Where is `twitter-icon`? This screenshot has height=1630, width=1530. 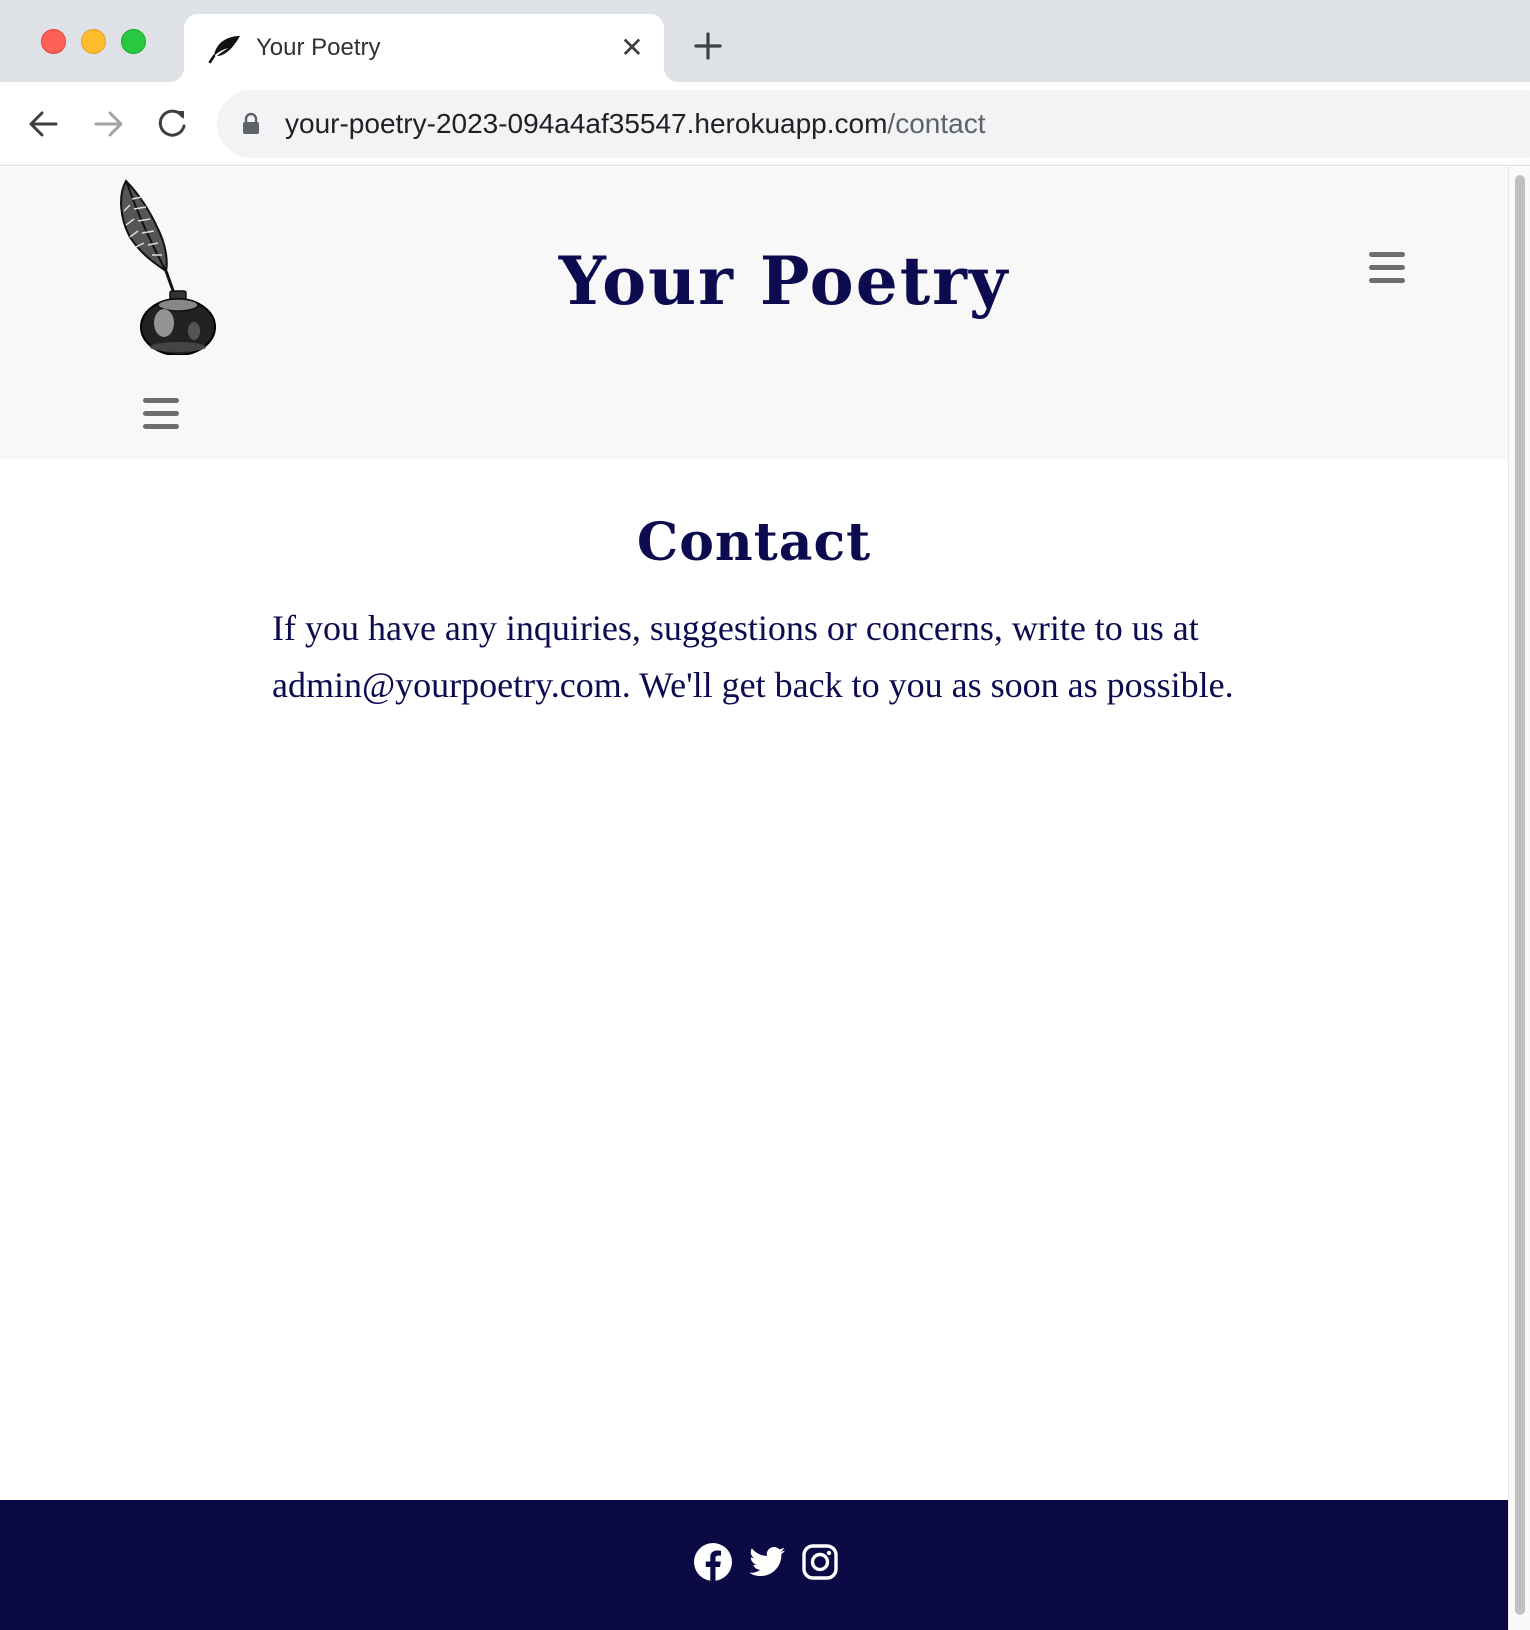 twitter-icon is located at coordinates (767, 1562).